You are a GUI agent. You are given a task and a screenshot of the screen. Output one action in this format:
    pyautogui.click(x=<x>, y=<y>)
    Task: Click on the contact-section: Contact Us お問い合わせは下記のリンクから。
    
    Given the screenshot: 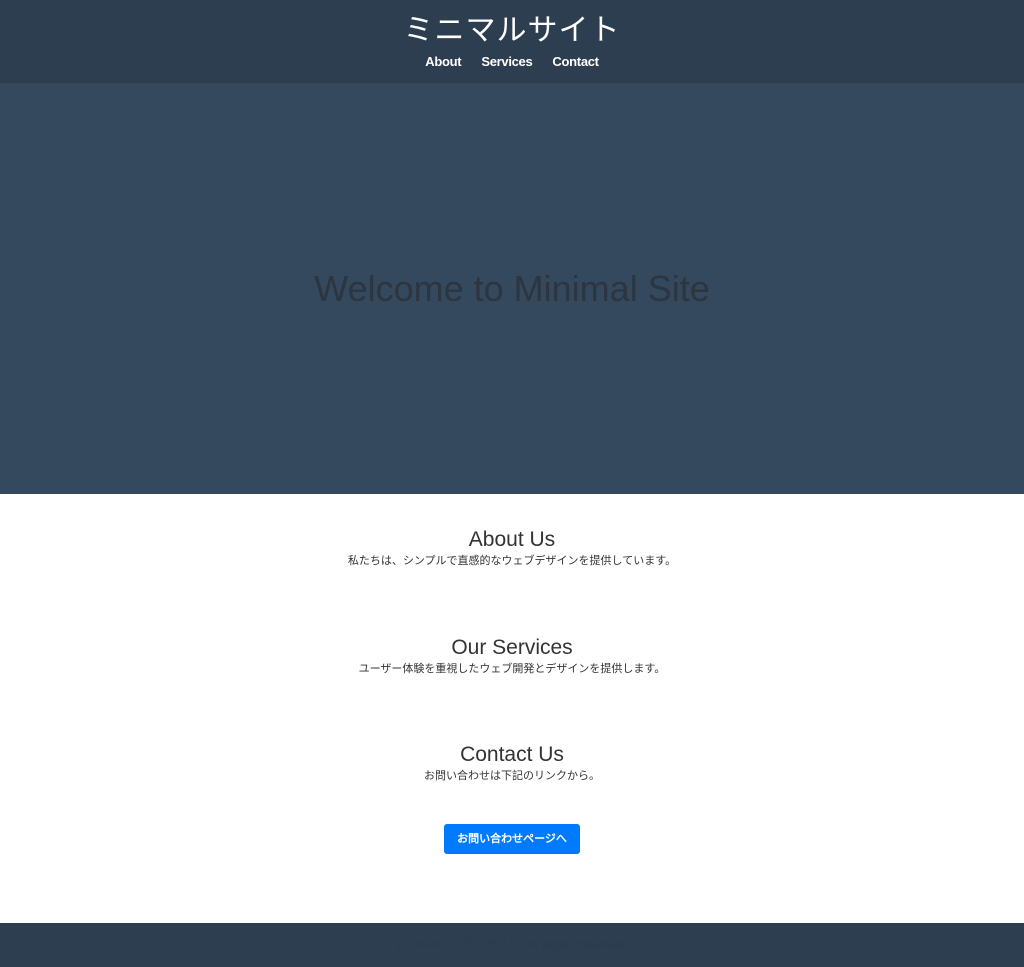 What is the action you would take?
    pyautogui.click(x=512, y=763)
    